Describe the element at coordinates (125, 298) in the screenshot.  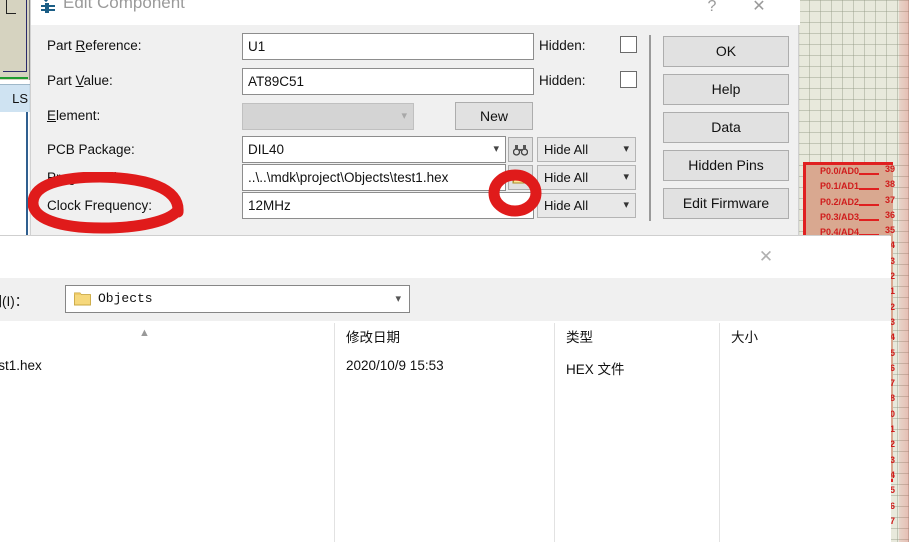
I see `look-in-value: Objects` at that location.